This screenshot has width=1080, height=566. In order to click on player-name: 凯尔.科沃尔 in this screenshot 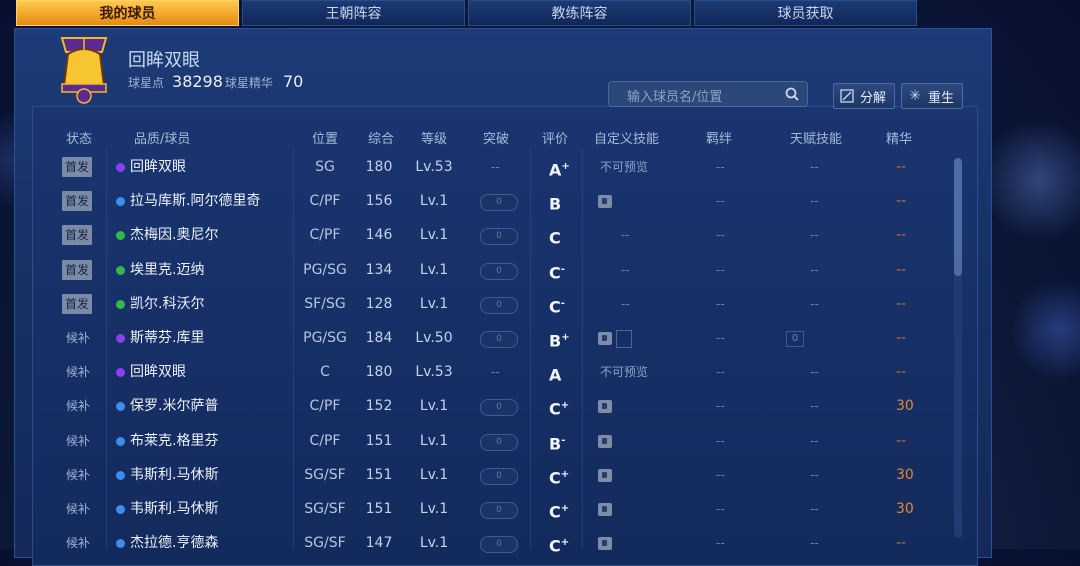, I will do `click(167, 304)`.